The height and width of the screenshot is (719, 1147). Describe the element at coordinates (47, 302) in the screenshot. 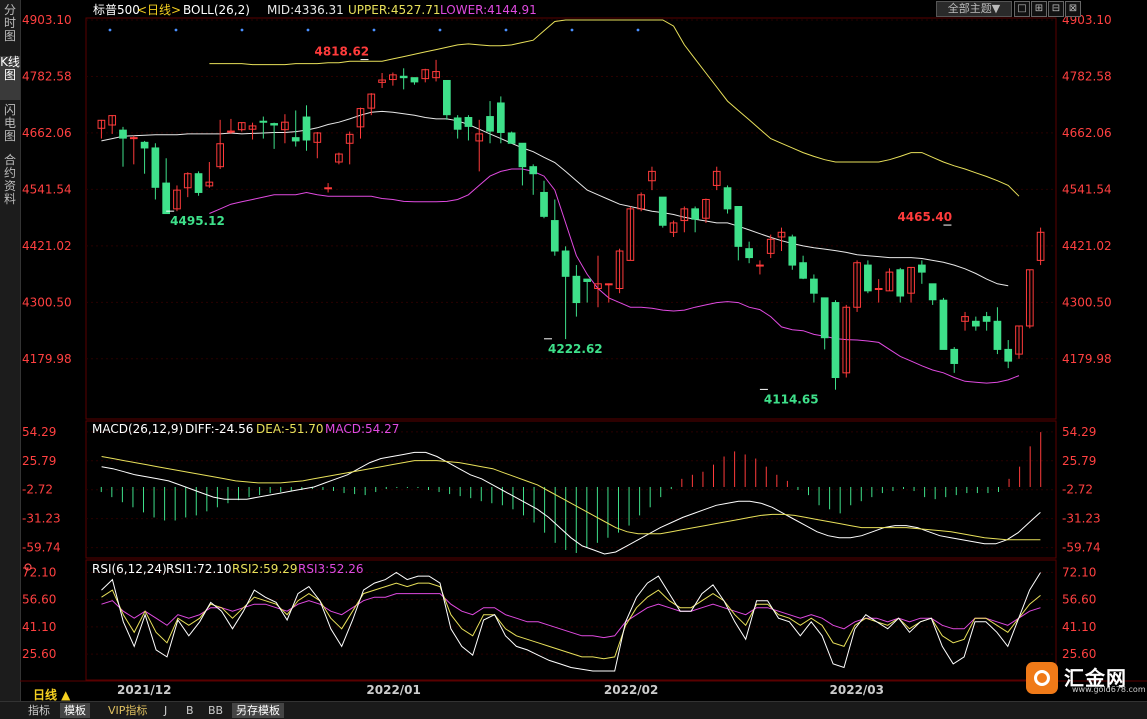

I see `price-tick-left: 4300.50` at that location.